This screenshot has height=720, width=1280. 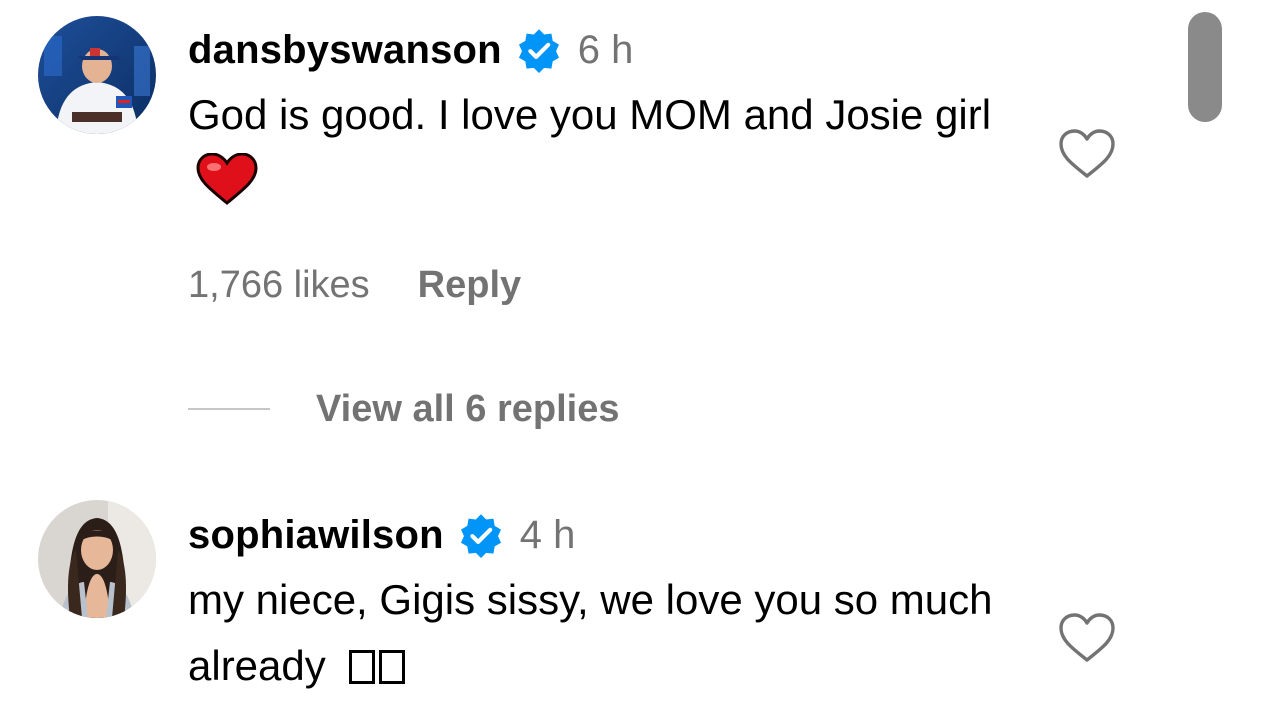 I want to click on view-replies-button: View all 6 replies, so click(x=403, y=409).